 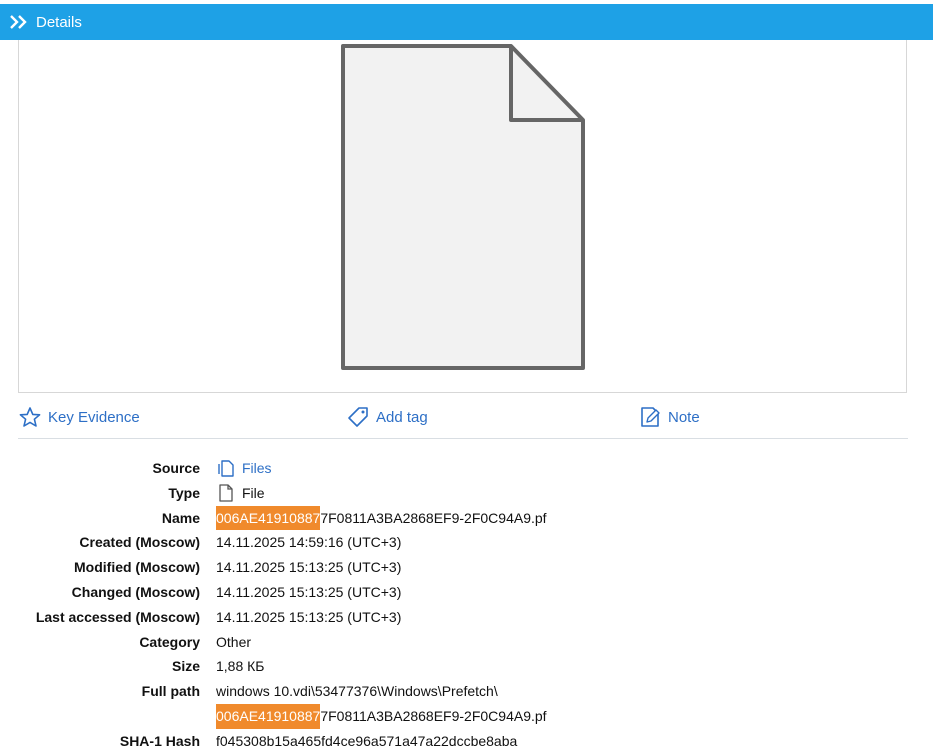 I want to click on details-header: Details, so click(x=466, y=22).